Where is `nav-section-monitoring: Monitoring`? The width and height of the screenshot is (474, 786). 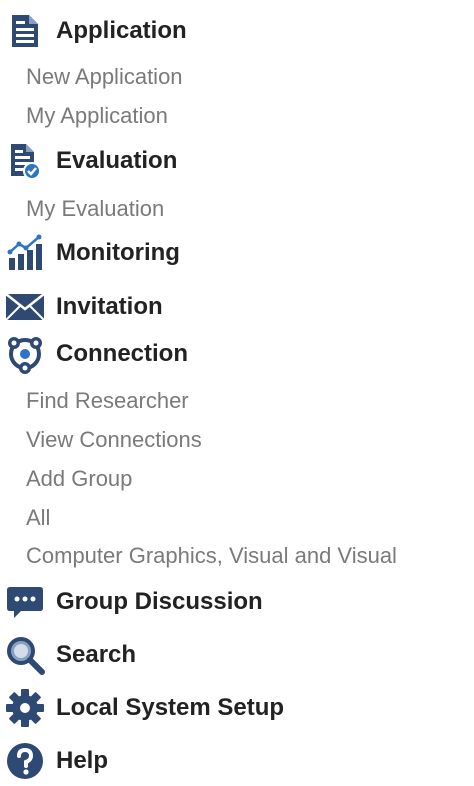
nav-section-monitoring: Monitoring is located at coordinates (92, 253).